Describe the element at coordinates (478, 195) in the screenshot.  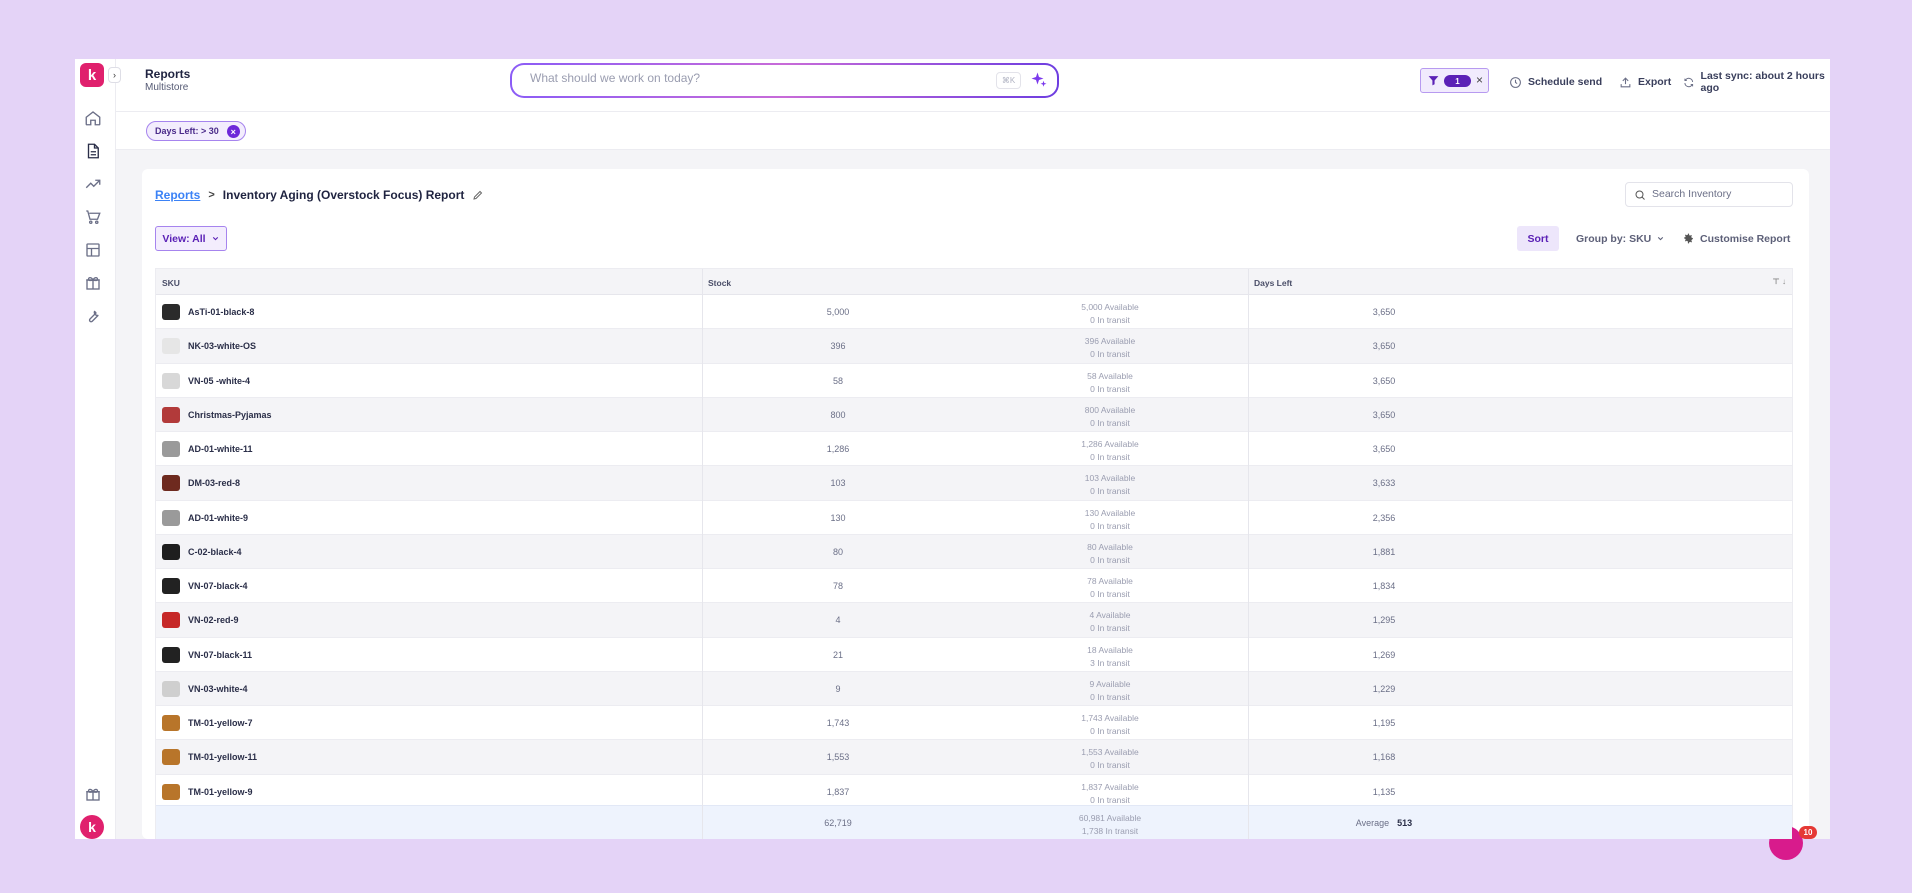
I see `pencil-icon` at that location.